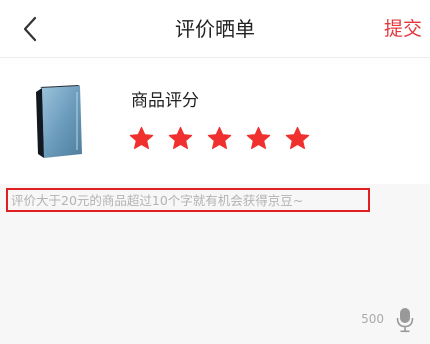 The width and height of the screenshot is (430, 344). I want to click on review-input, so click(188, 200).